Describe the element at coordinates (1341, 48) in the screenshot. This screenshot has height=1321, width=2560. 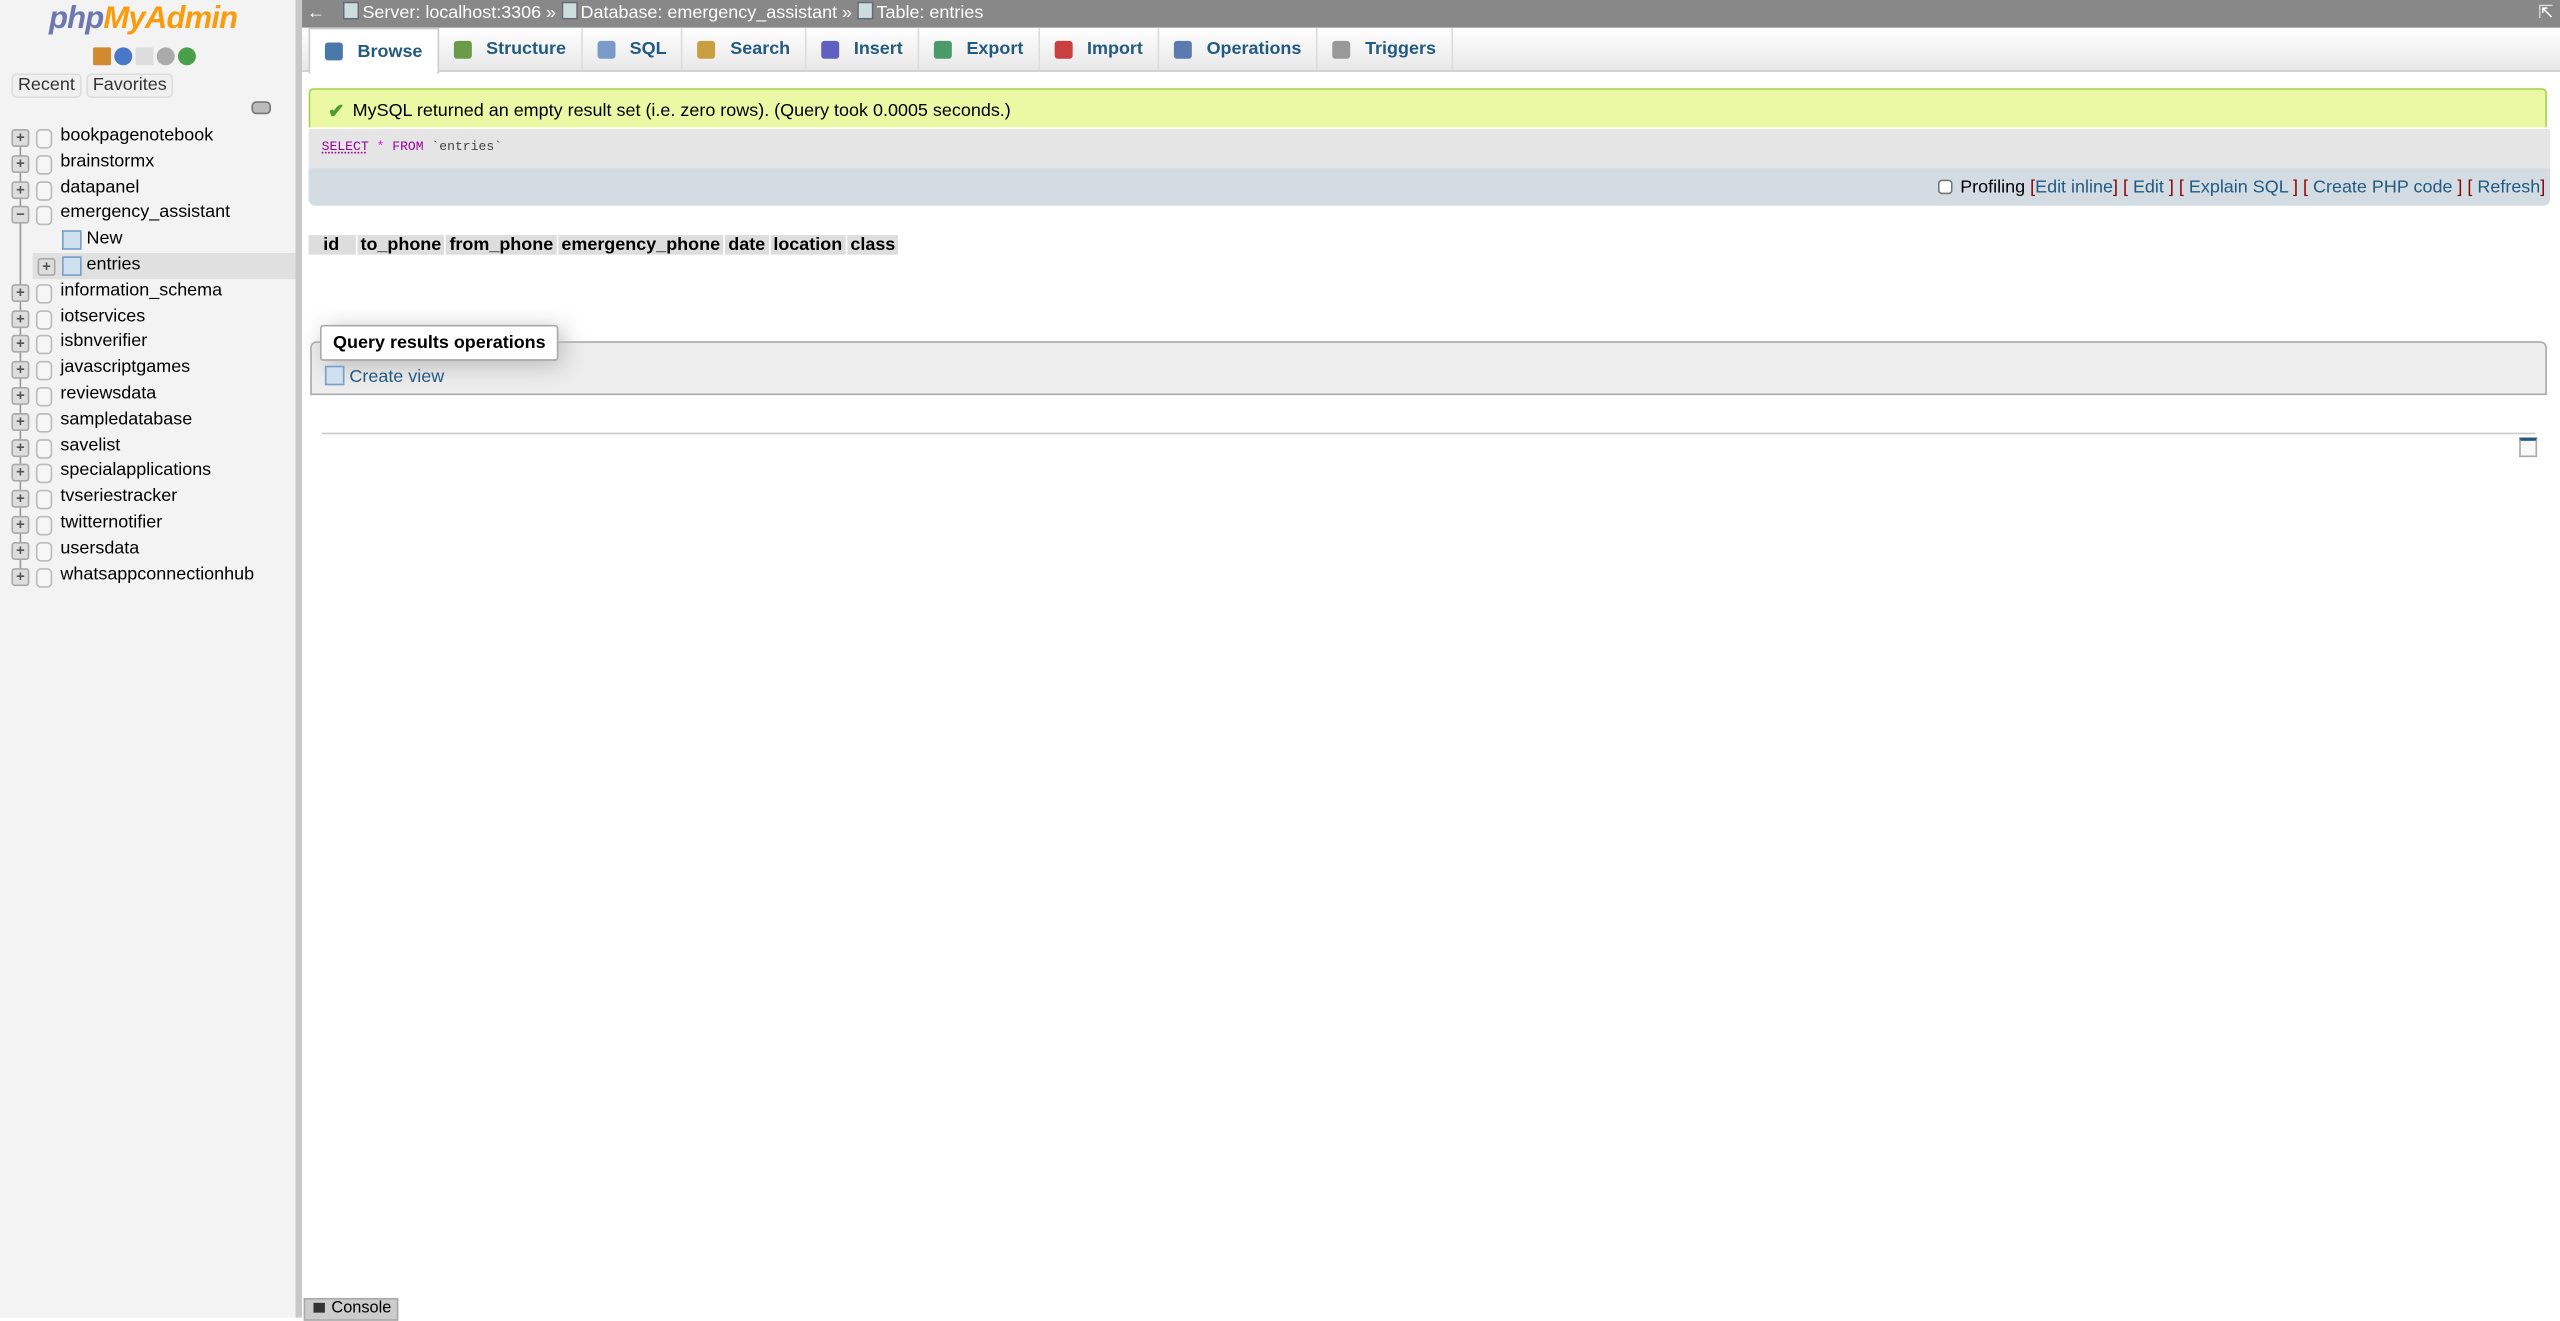
I see `triggers-icon` at that location.